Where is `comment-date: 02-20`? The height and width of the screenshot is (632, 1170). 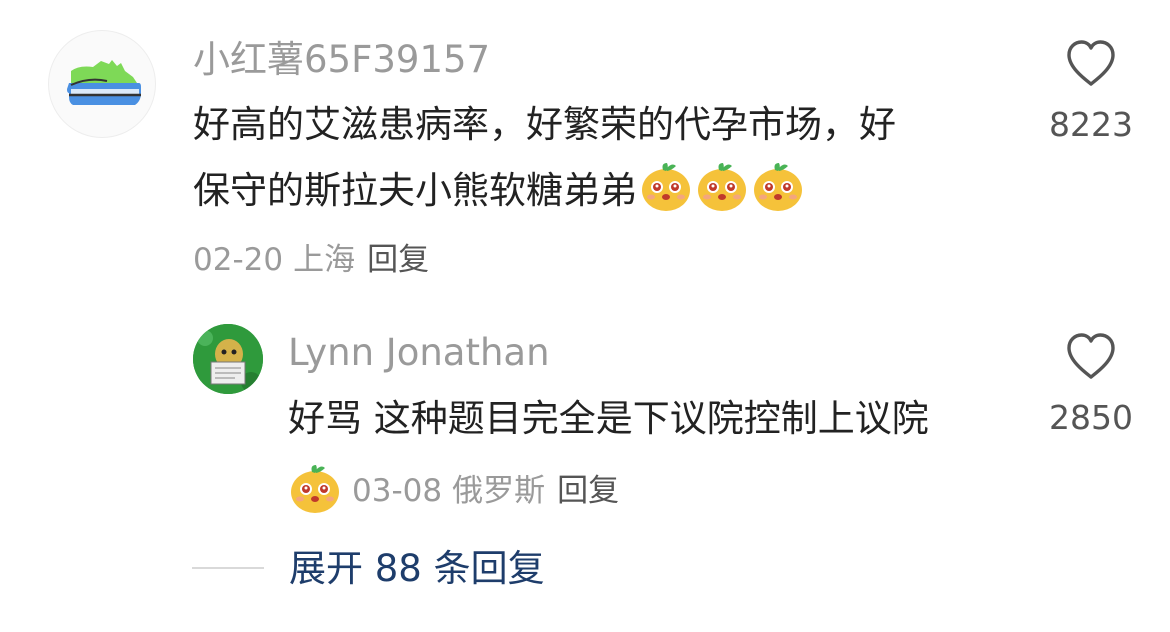 comment-date: 02-20 is located at coordinates (238, 260).